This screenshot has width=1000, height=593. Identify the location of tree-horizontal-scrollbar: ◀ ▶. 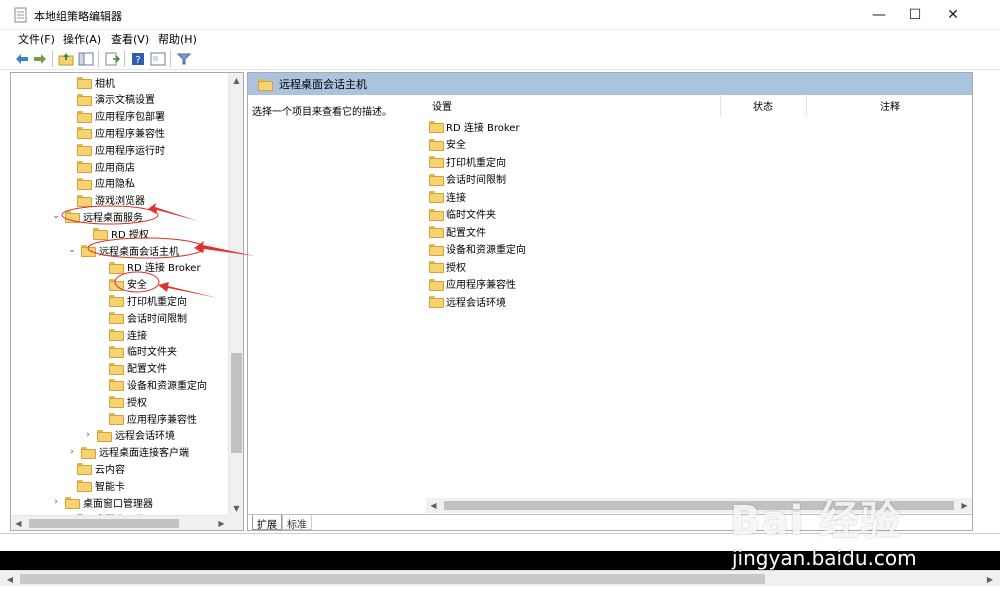
(120, 522).